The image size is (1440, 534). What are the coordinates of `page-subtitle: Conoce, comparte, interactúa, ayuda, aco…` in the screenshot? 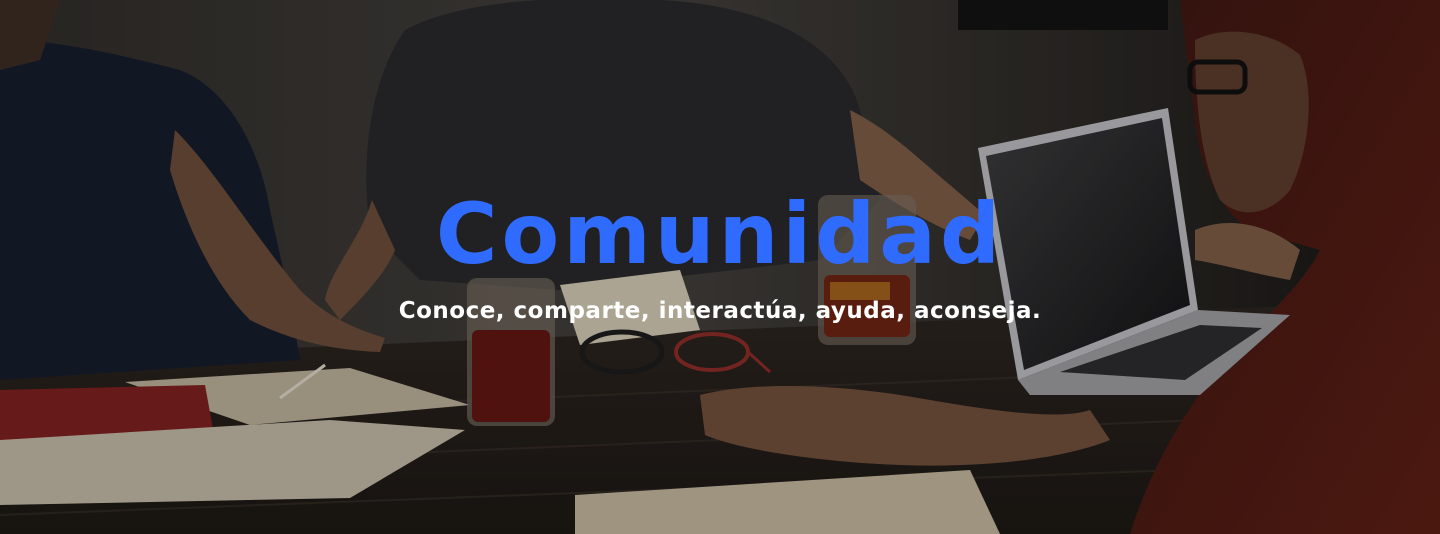 It's located at (720, 311).